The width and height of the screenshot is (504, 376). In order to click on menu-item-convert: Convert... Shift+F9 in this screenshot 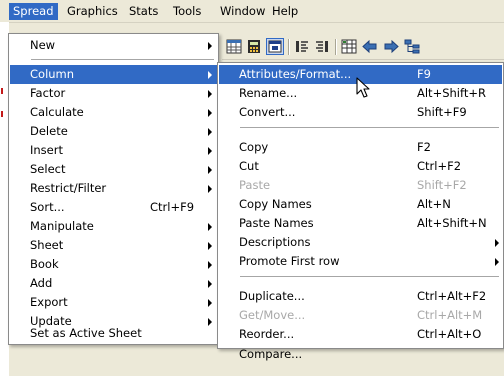, I will do `click(360, 112)`.